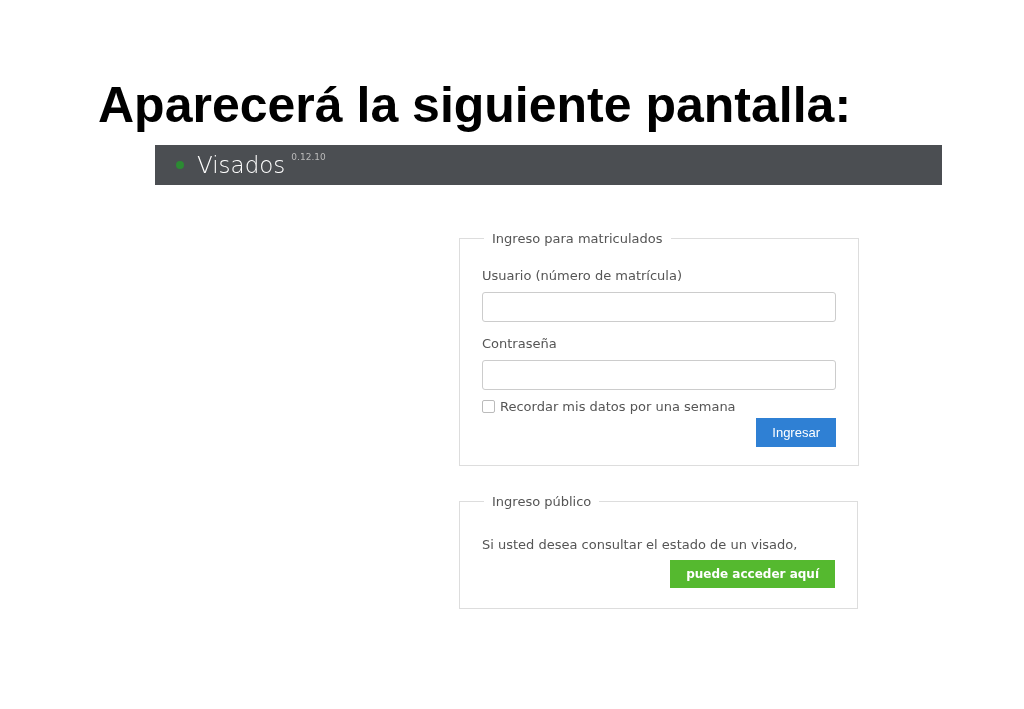 Image resolution: width=1024 pixels, height=709 pixels. What do you see at coordinates (640, 544) in the screenshot?
I see `info-text: Si usted desea consultar el estado de un visado,` at bounding box center [640, 544].